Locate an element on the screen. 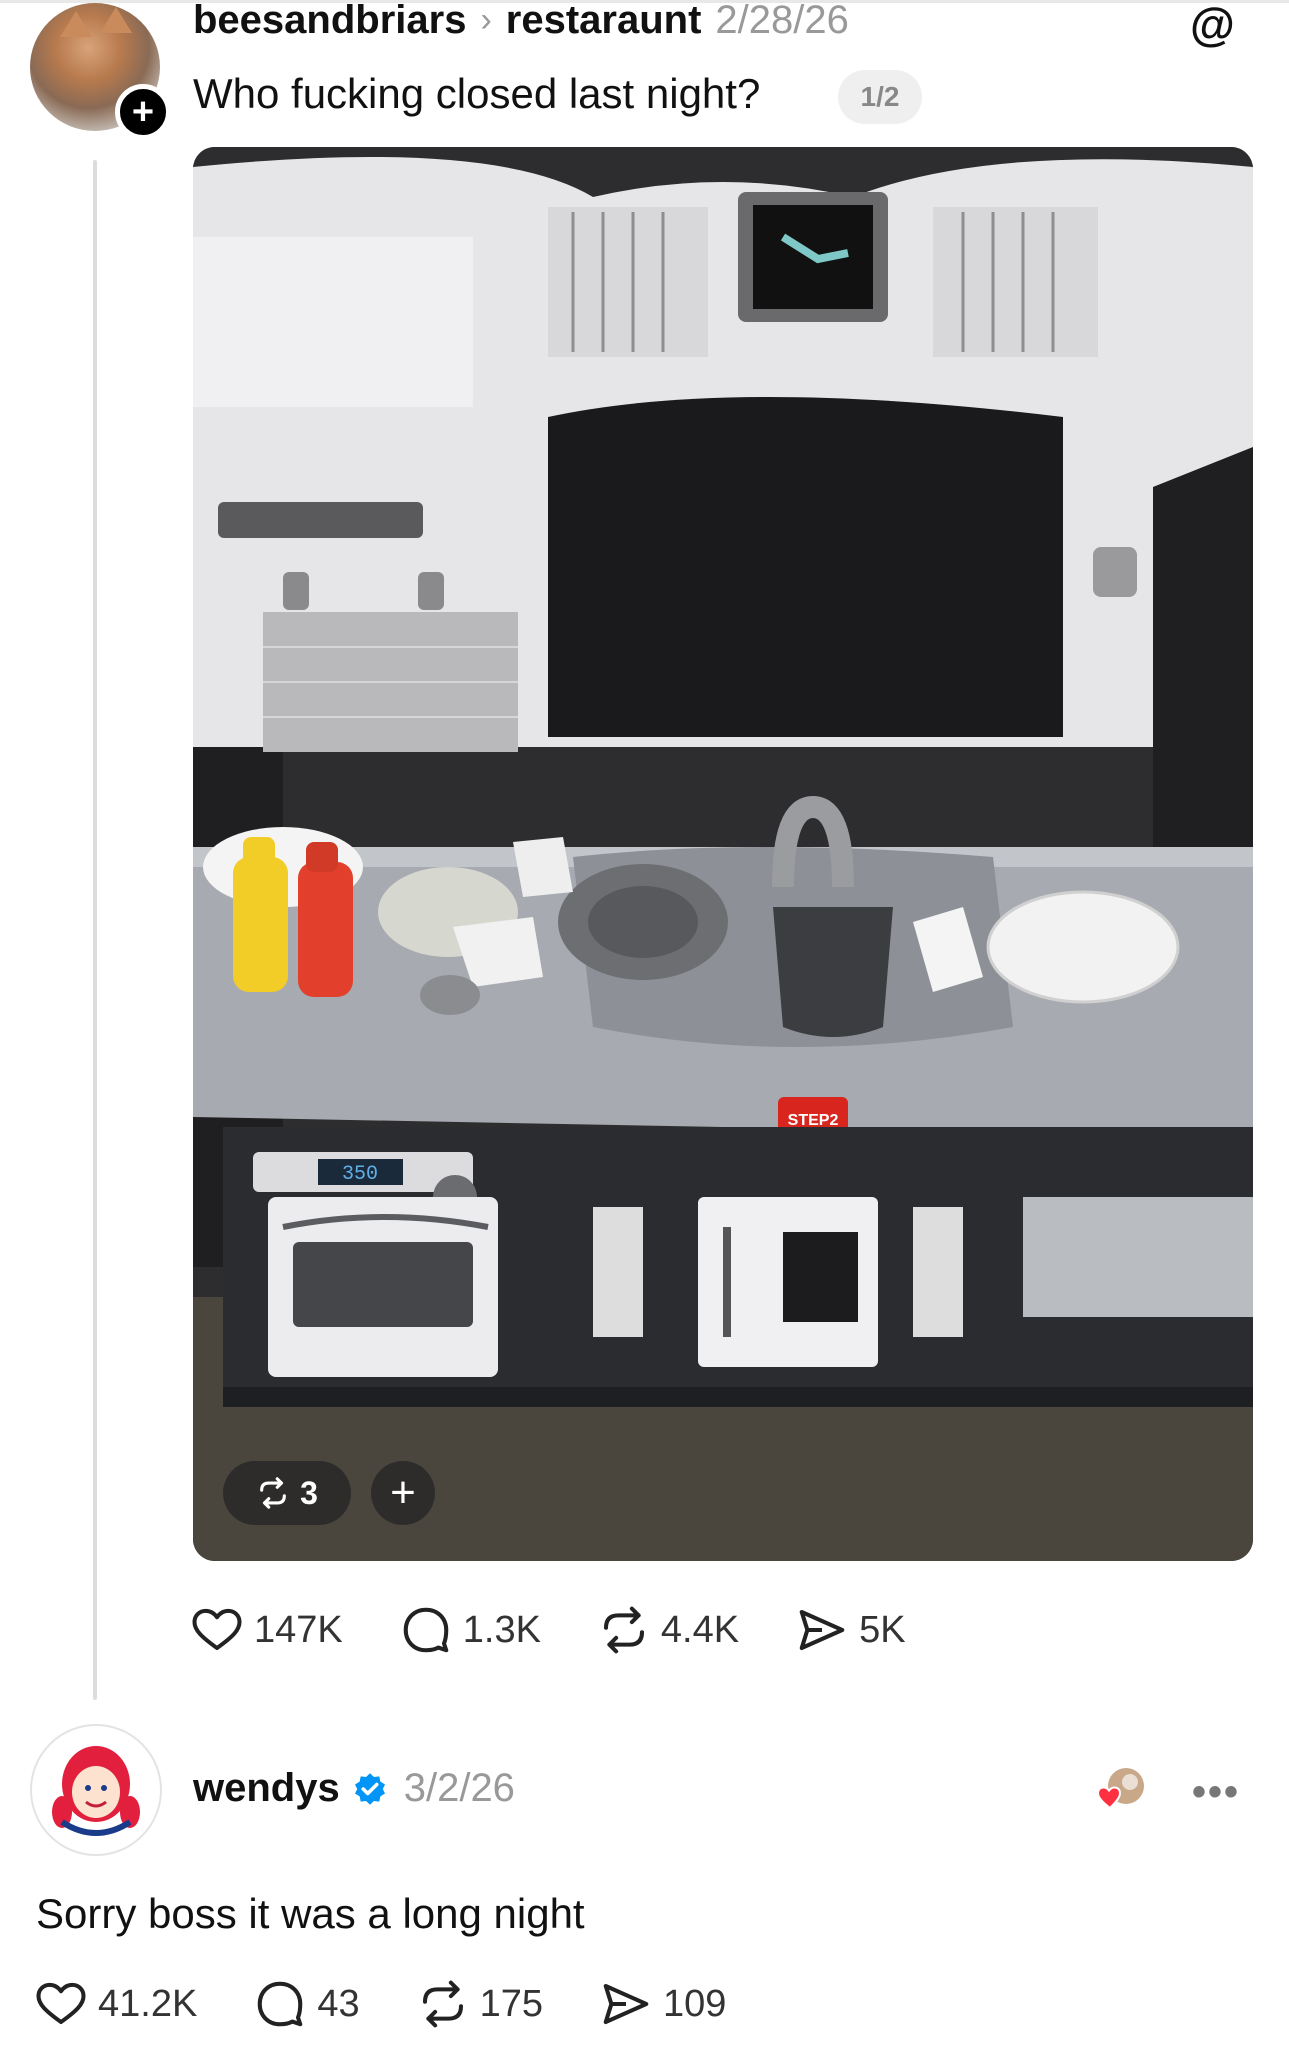  reply-header: wendys 3/2/26 is located at coordinates (354, 1788).